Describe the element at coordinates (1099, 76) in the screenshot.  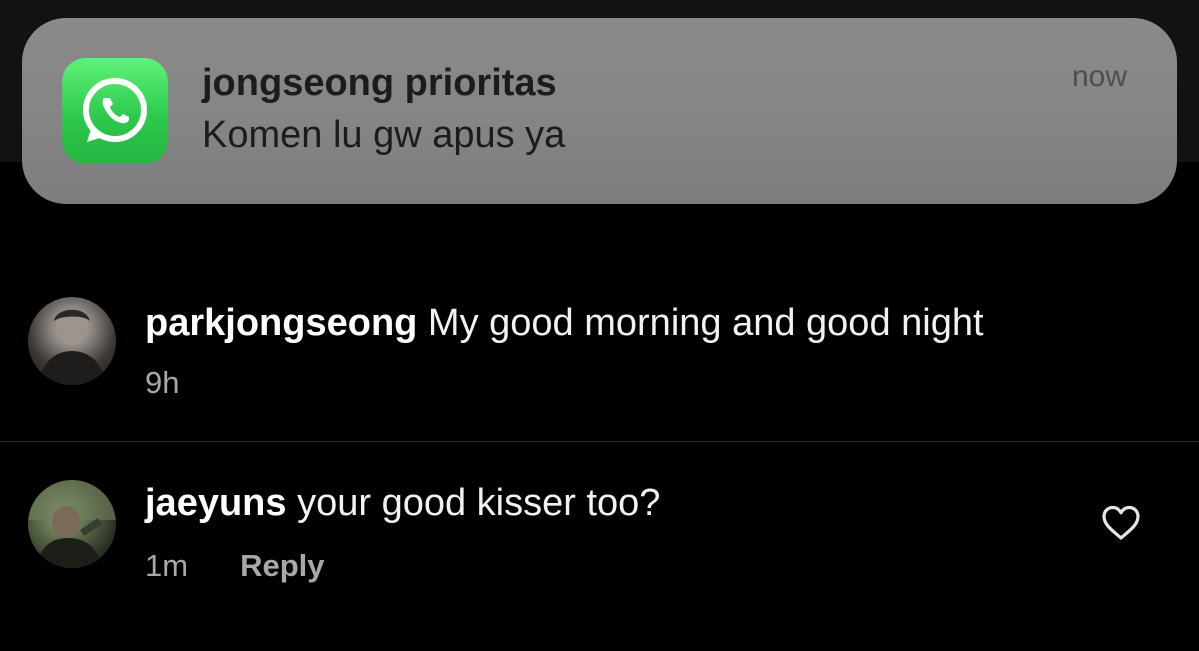
I see `notification-time: now` at that location.